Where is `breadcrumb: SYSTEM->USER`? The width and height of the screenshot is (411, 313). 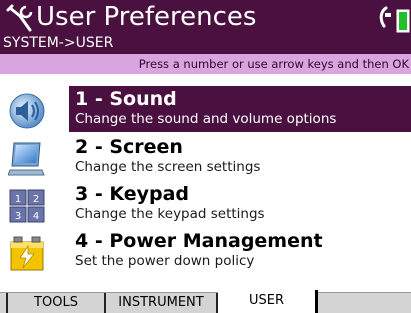
breadcrumb: SYSTEM->USER is located at coordinates (58, 43).